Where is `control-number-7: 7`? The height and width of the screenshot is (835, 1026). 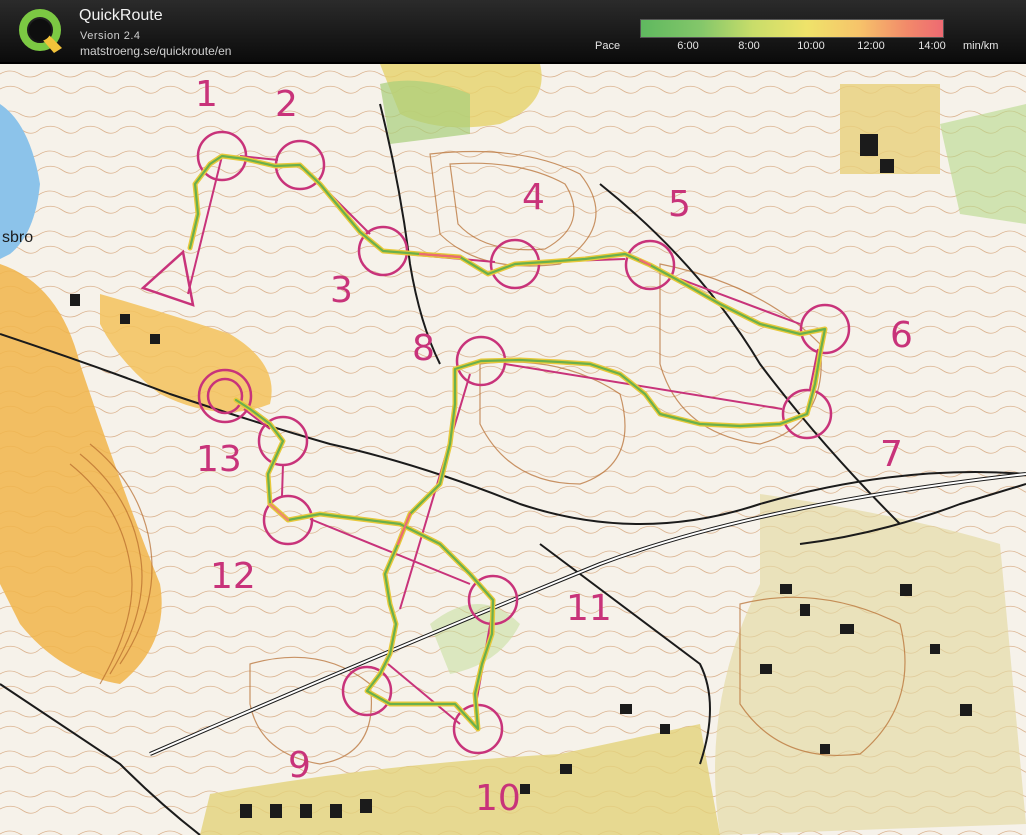 control-number-7: 7 is located at coordinates (891, 454).